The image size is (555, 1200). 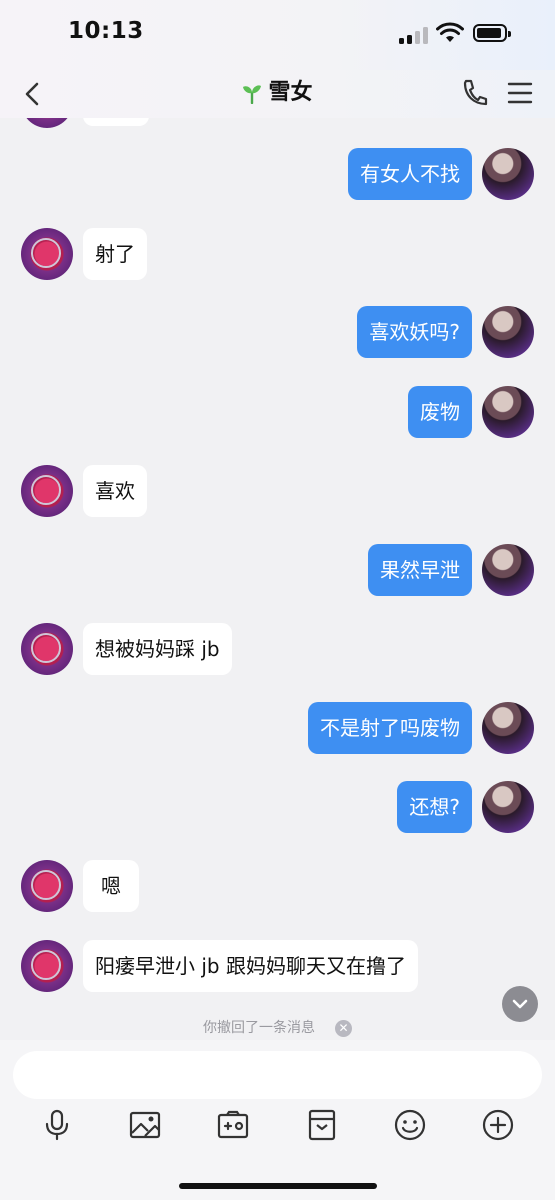 I want to click on chevron-down-icon, so click(x=520, y=1004).